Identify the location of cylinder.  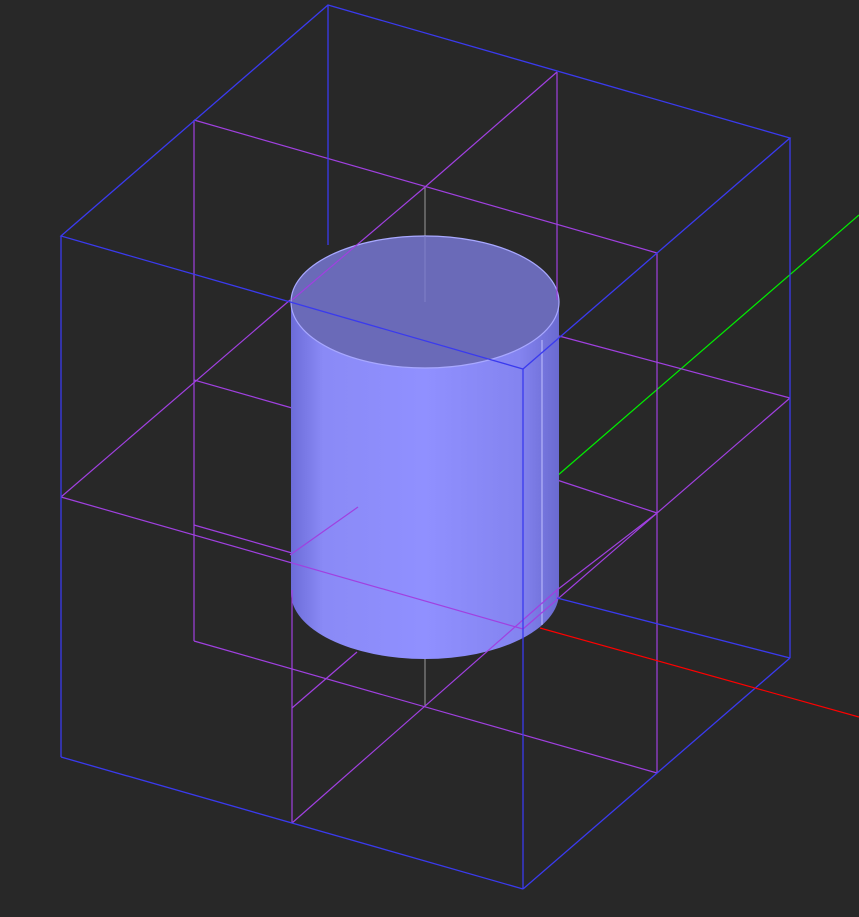
(424, 447).